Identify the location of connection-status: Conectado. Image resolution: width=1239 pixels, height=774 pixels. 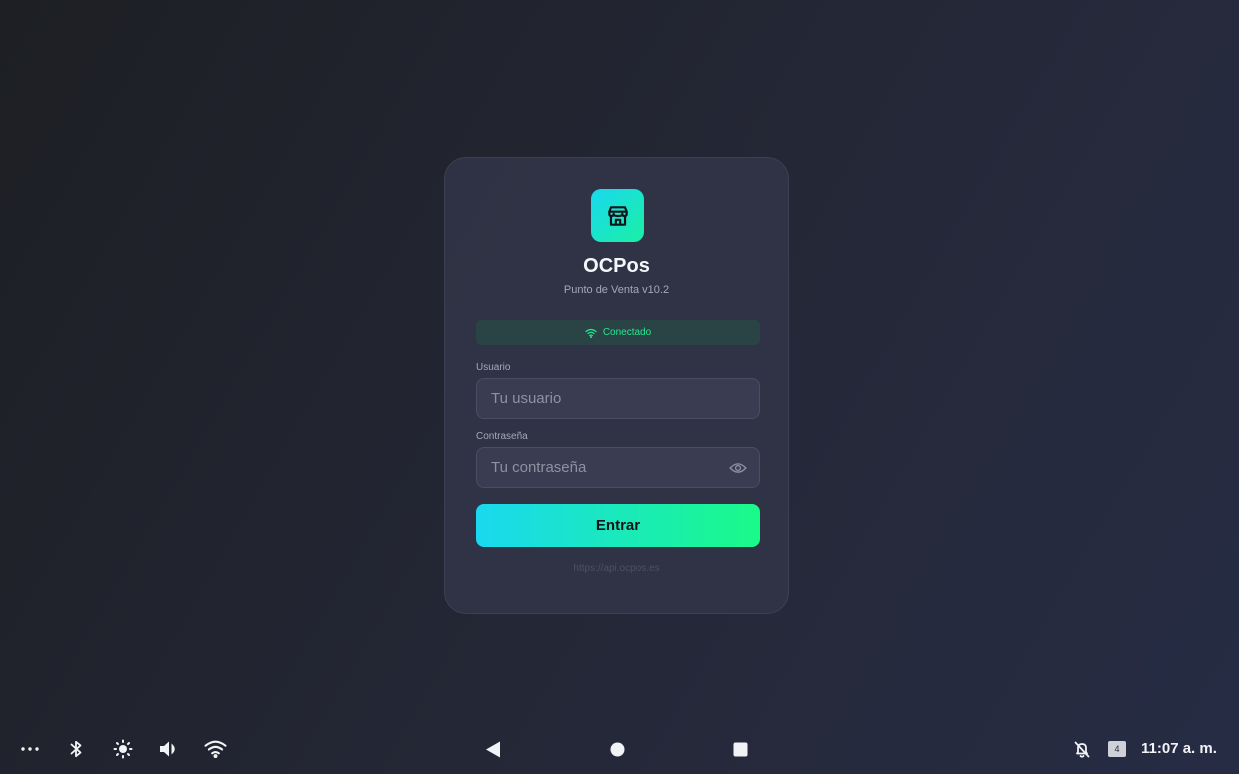
(618, 332).